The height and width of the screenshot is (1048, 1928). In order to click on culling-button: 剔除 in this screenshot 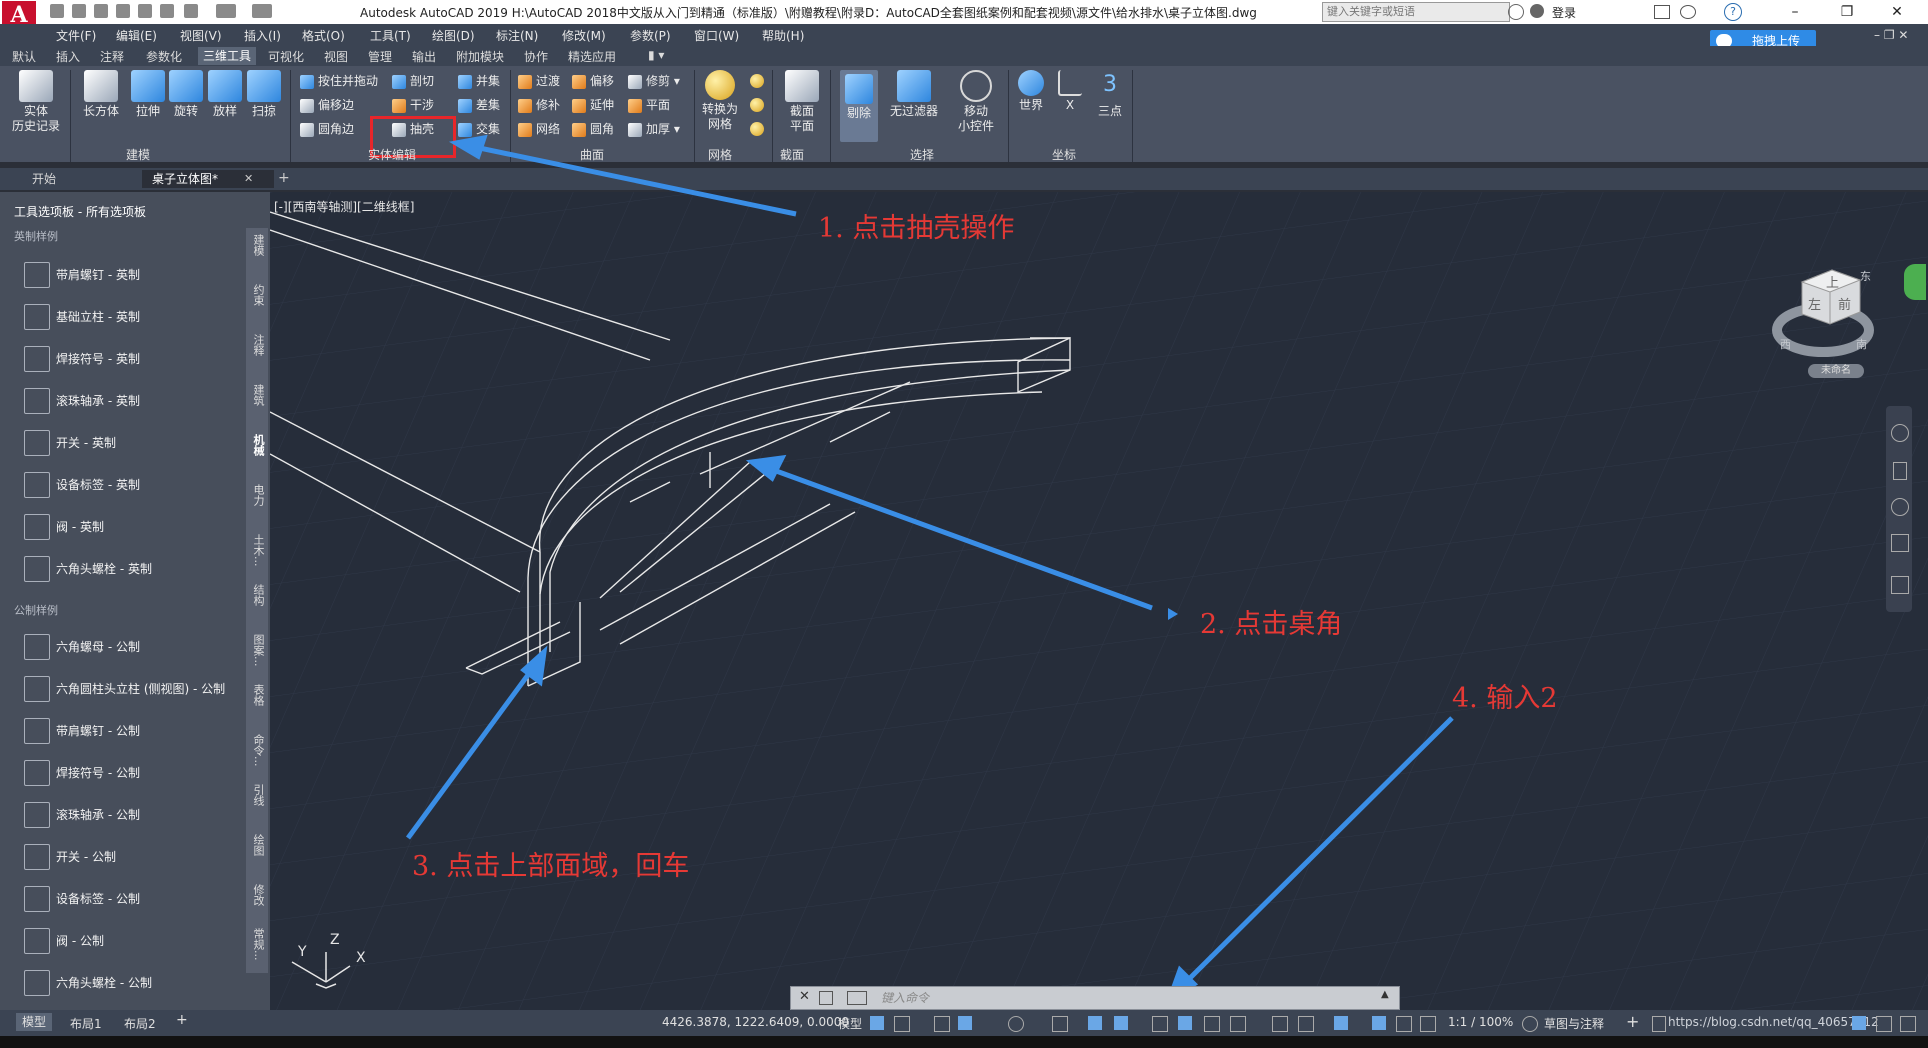, I will do `click(859, 106)`.